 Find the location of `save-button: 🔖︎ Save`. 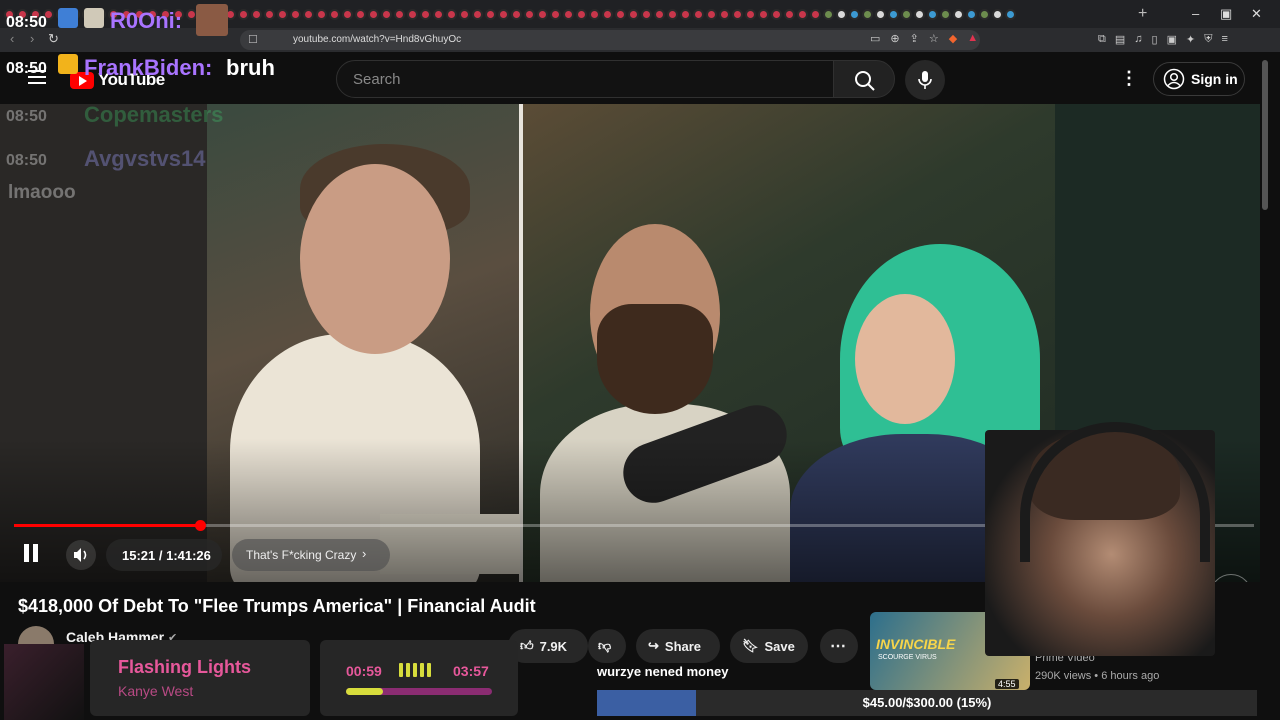

save-button: 🔖︎ Save is located at coordinates (769, 646).